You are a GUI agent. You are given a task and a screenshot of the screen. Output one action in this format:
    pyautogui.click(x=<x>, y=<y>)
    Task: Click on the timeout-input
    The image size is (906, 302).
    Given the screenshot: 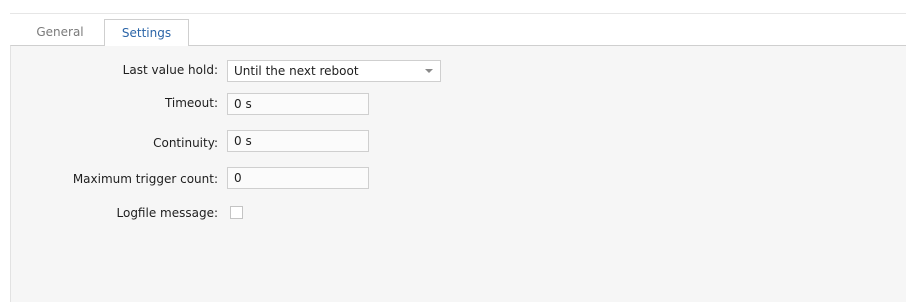 What is the action you would take?
    pyautogui.click(x=298, y=104)
    